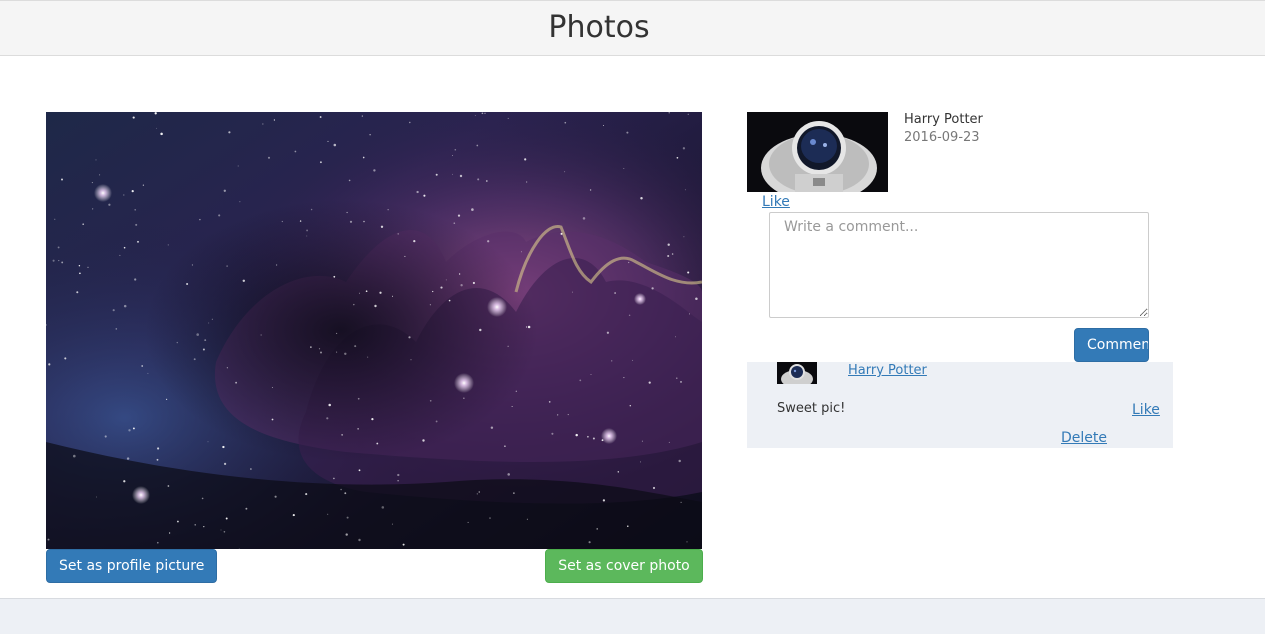 Image resolution: width=1265 pixels, height=634 pixels. I want to click on footer, so click(632, 616).